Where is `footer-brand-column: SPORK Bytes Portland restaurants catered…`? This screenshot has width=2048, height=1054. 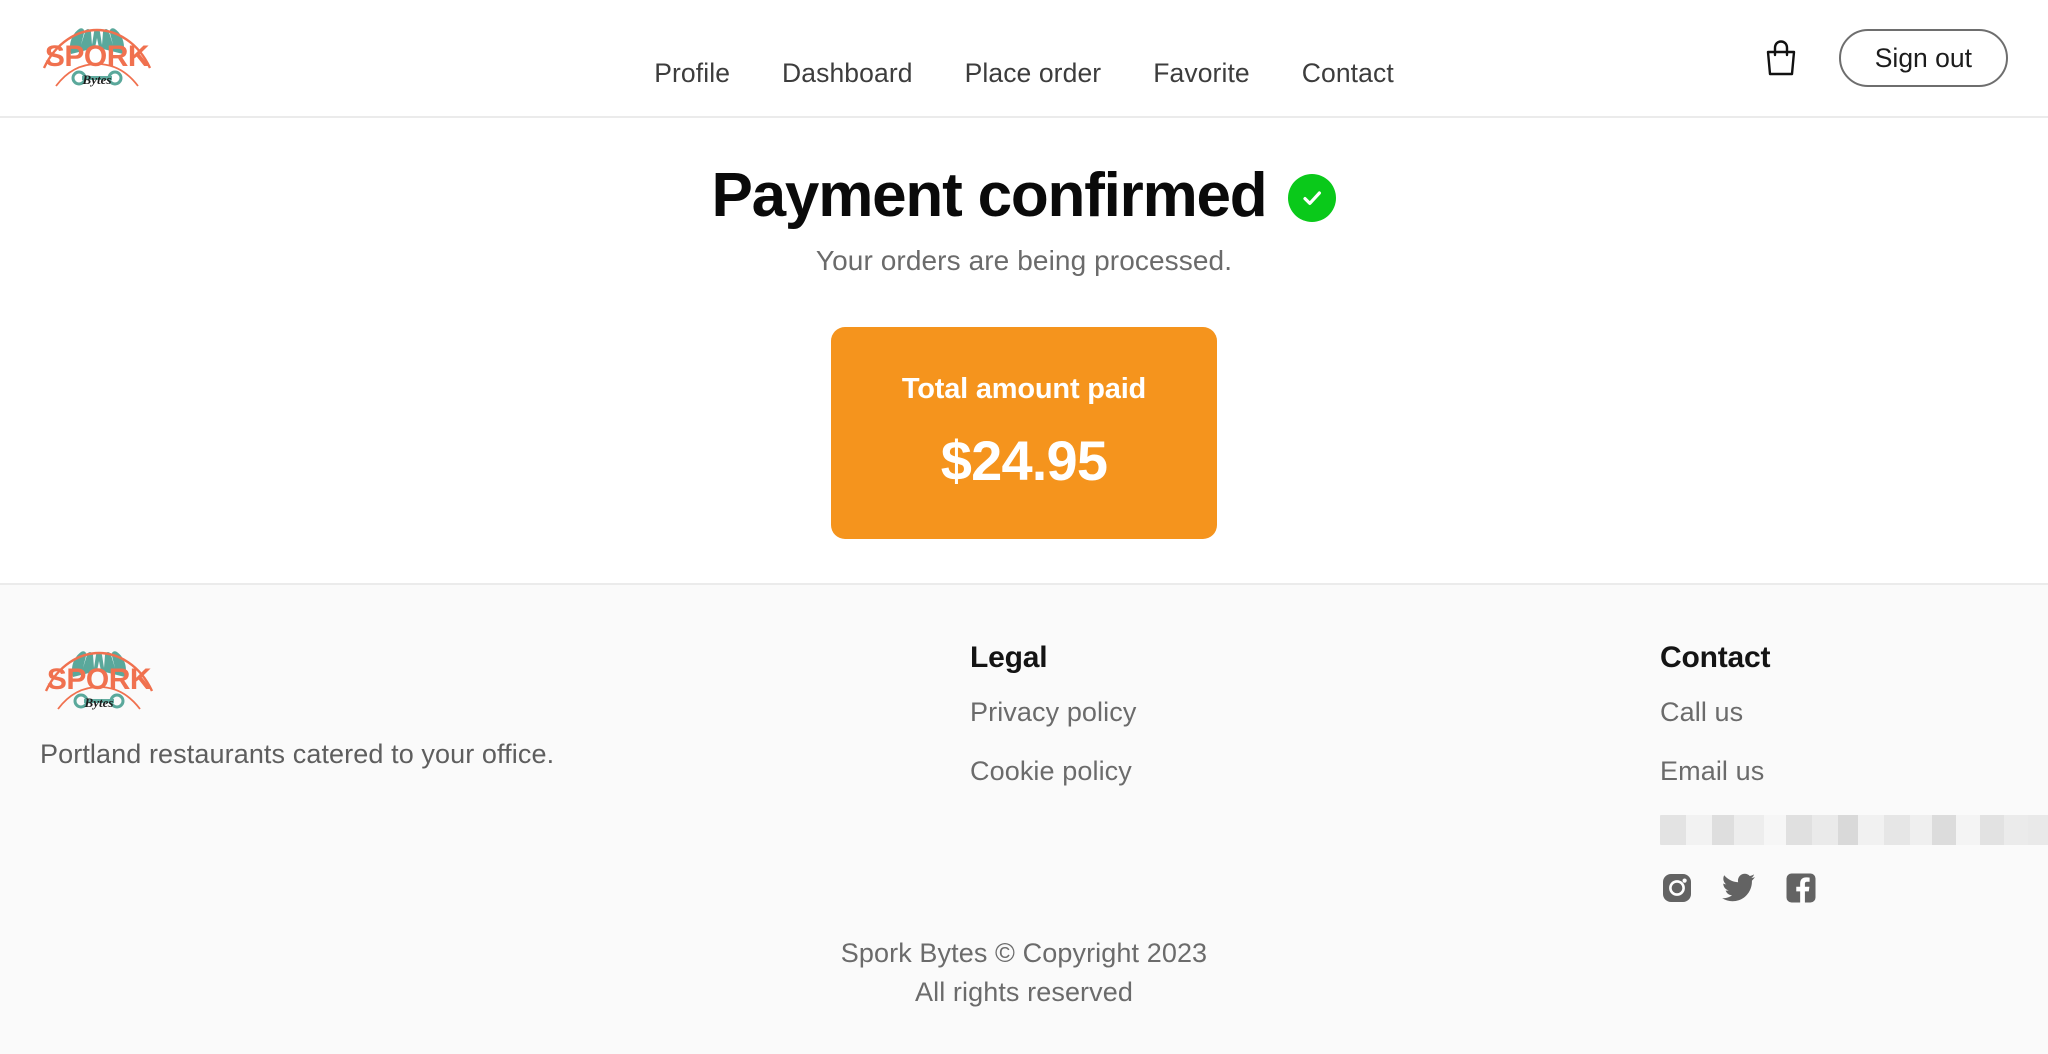
footer-brand-column: SPORK Bytes Portland restaurants catered… is located at coordinates (505, 705).